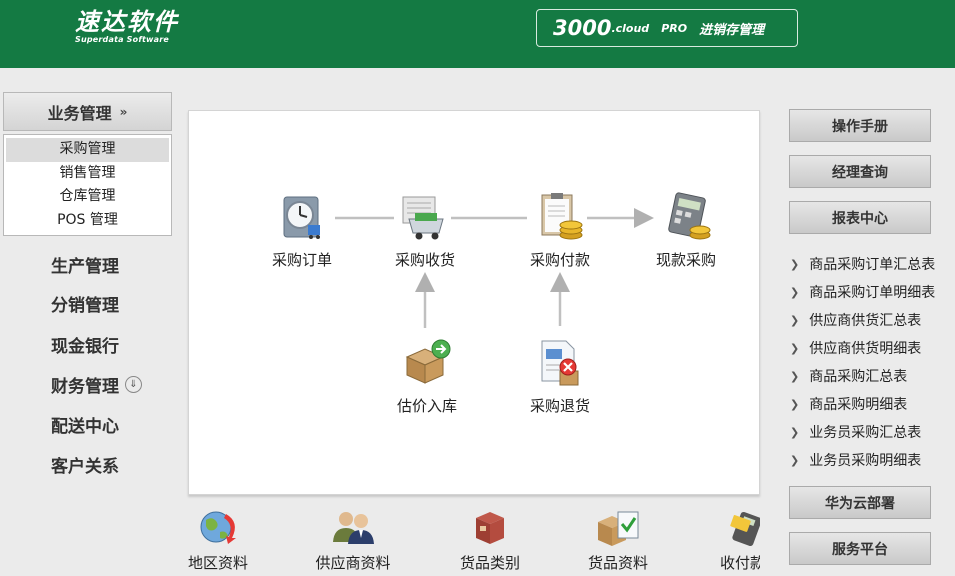 The image size is (955, 576). I want to click on submenu-item-warehouse: 仓库管理, so click(87, 197).